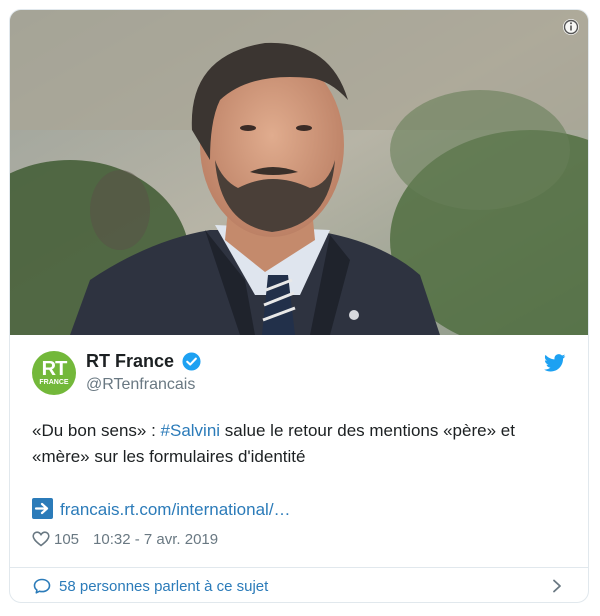 The image size is (600, 616). What do you see at coordinates (41, 539) in the screenshot?
I see `heart-icon` at bounding box center [41, 539].